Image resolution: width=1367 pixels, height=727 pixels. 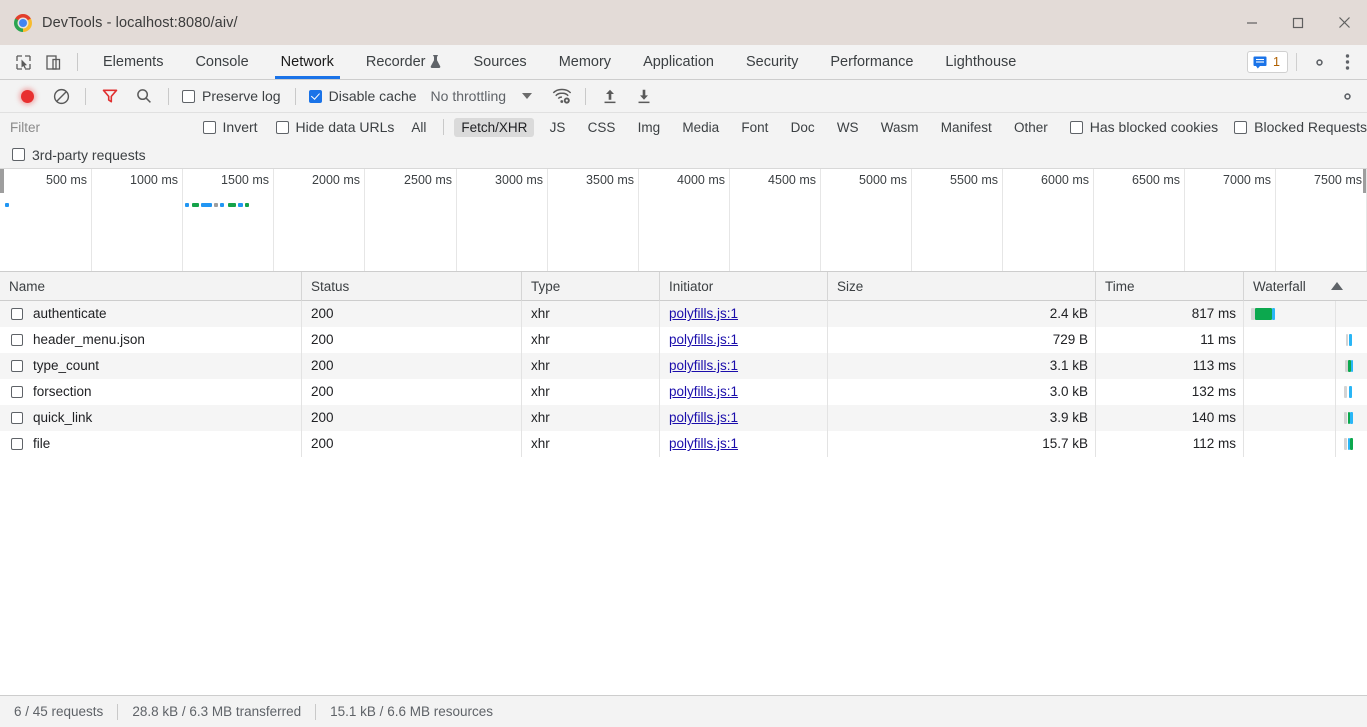 What do you see at coordinates (980, 62) in the screenshot?
I see `tab-lighthouse: Lighthouse` at bounding box center [980, 62].